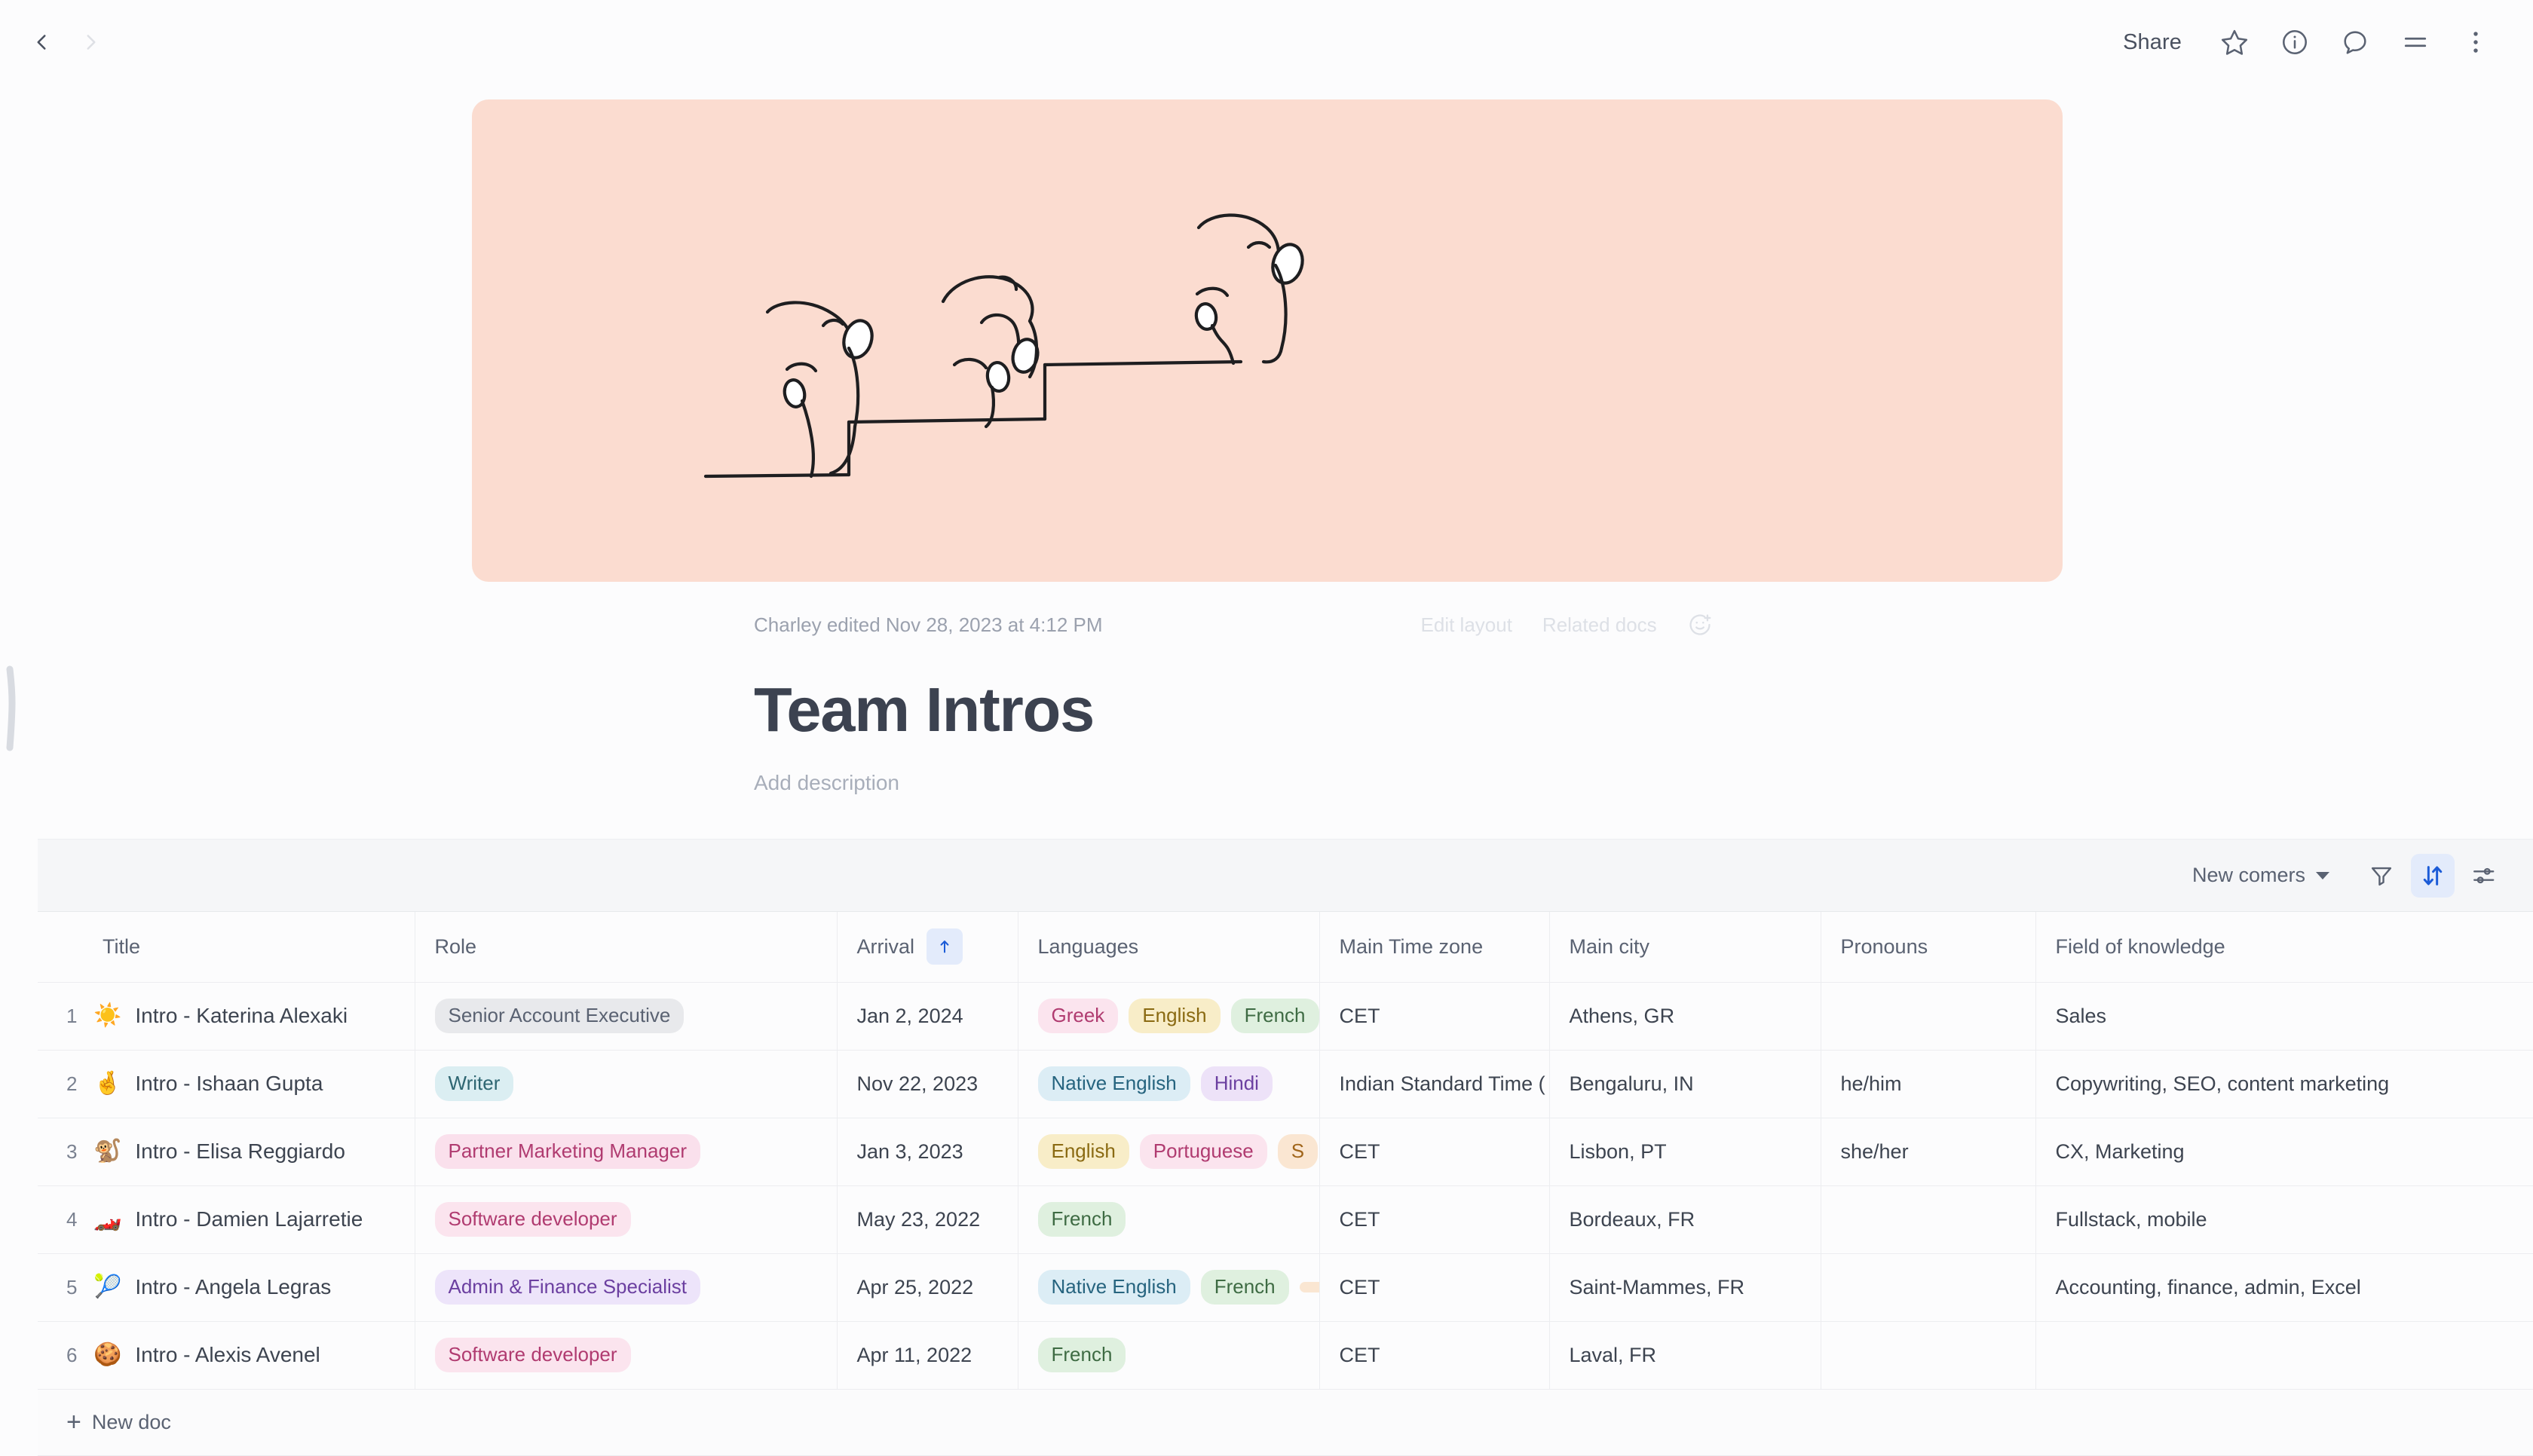  Describe the element at coordinates (1083, 1151) in the screenshot. I see `language-chip: English` at that location.